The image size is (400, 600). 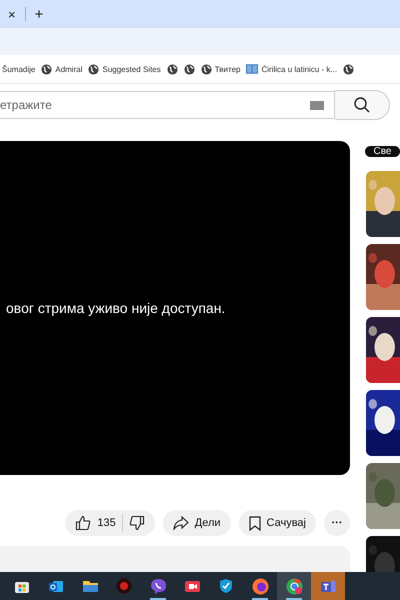 I want to click on search-icon, so click(x=362, y=105).